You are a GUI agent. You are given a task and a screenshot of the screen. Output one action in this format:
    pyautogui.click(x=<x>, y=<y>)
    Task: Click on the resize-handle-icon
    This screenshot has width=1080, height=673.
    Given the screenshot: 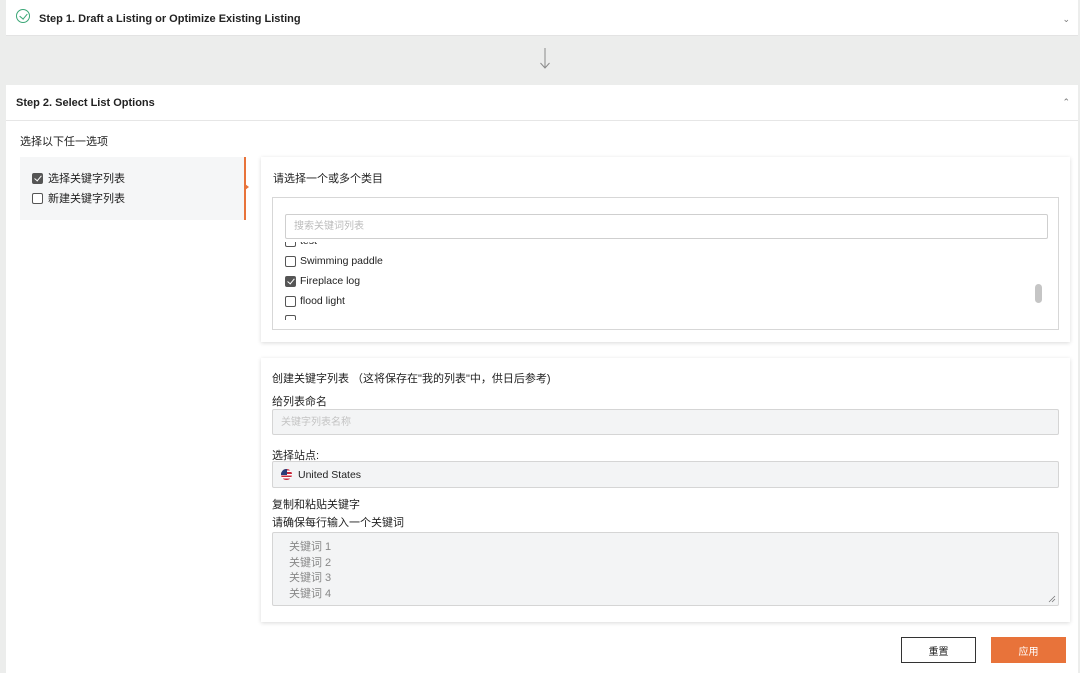 What is the action you would take?
    pyautogui.click(x=1052, y=599)
    